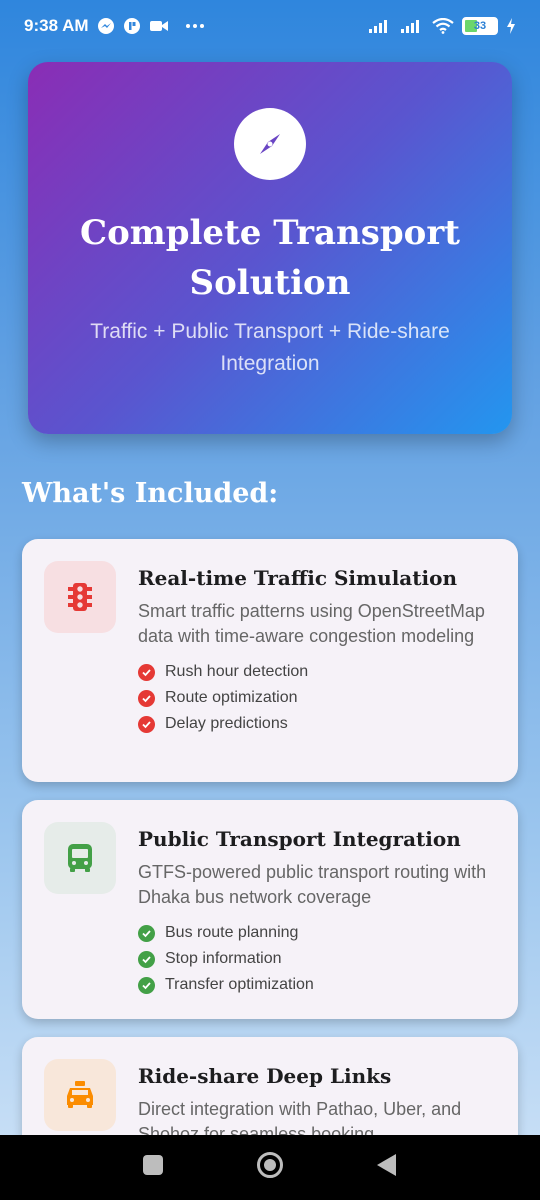  I want to click on system-nav-bar, so click(270, 1167).